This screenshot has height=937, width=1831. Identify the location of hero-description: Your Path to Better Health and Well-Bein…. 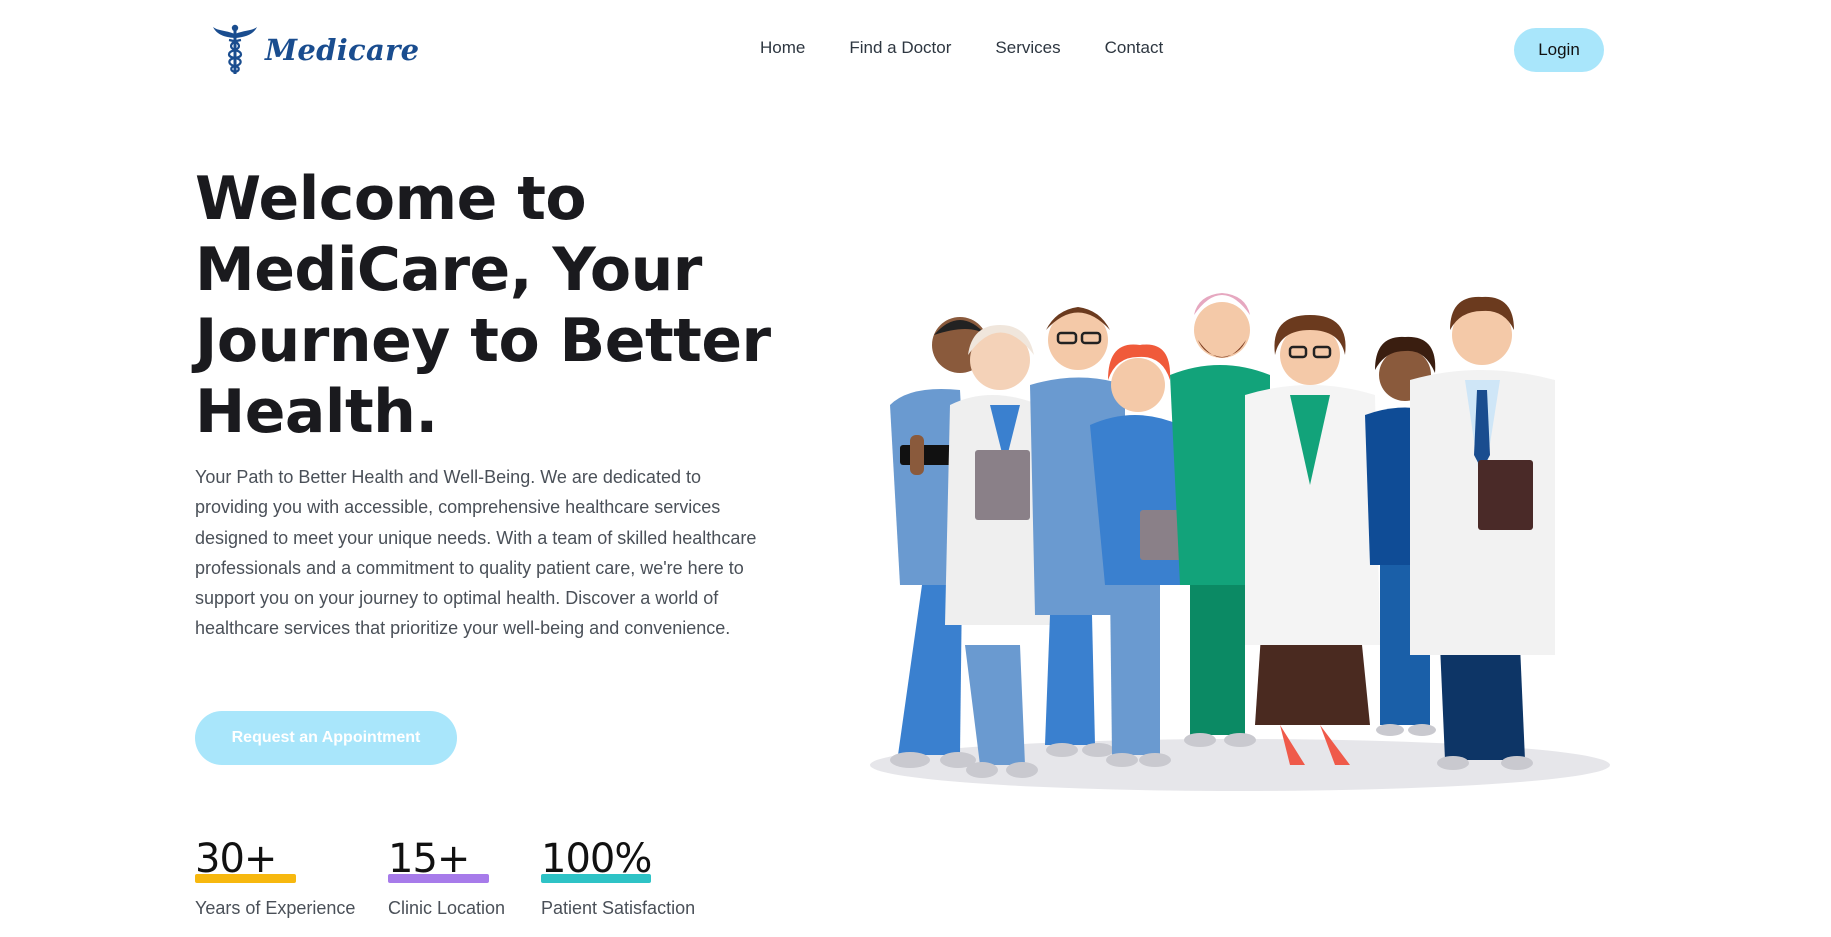
(476, 553).